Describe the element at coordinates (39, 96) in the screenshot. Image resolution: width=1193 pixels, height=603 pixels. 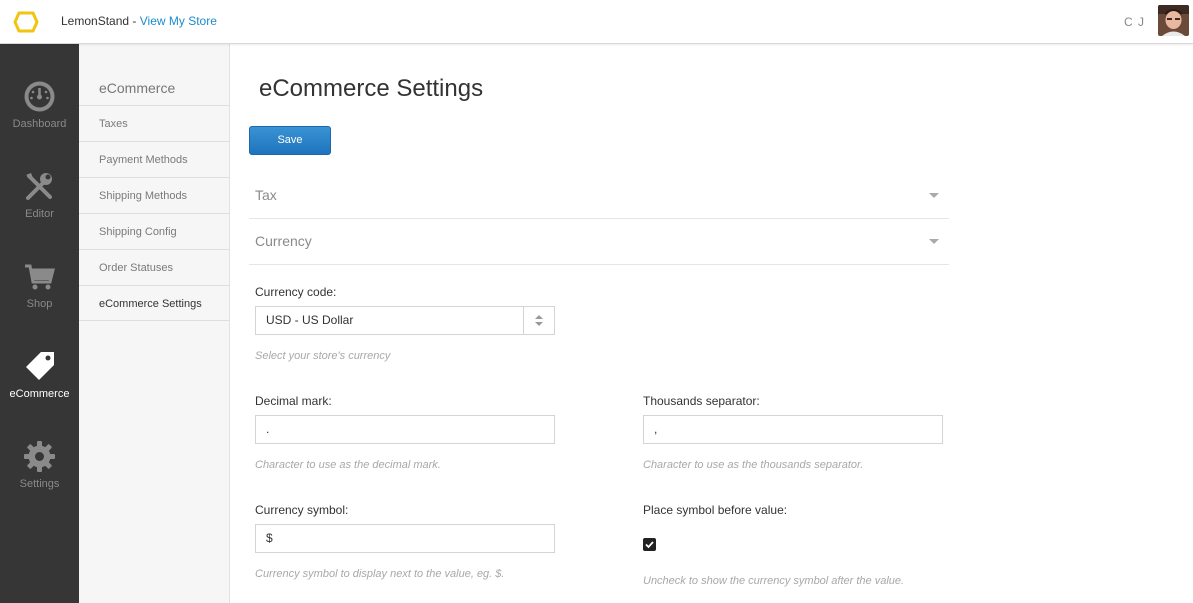
I see `gauge-icon` at that location.